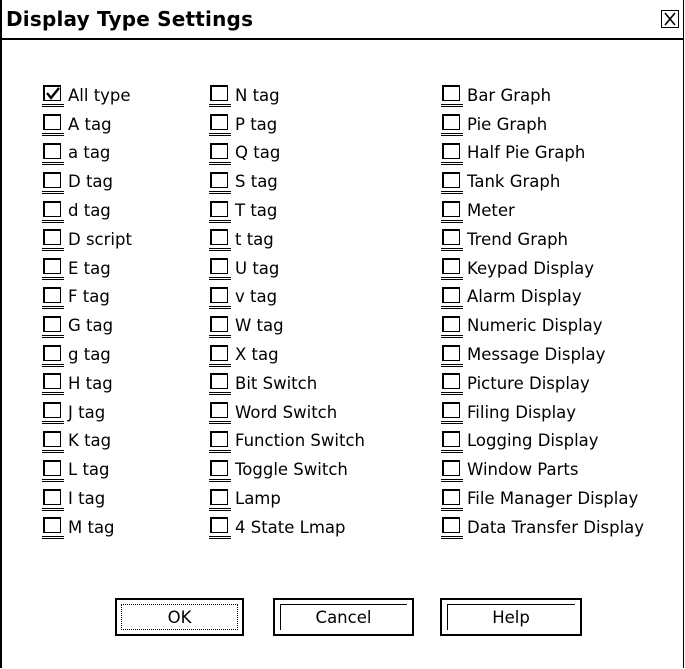  What do you see at coordinates (287, 384) in the screenshot?
I see `checkbox-item: Bit Switch` at bounding box center [287, 384].